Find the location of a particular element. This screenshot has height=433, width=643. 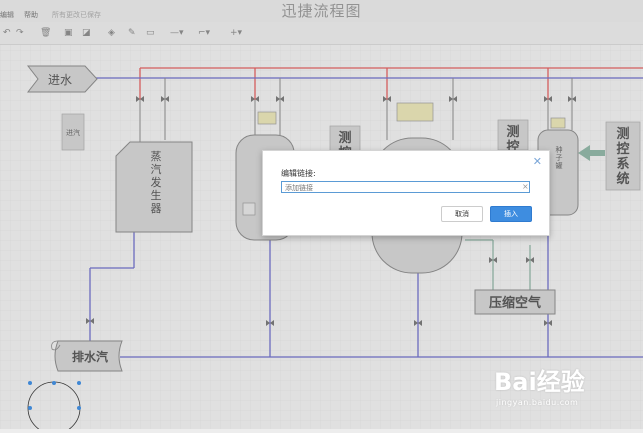

cancel-button: 取消 is located at coordinates (462, 214).